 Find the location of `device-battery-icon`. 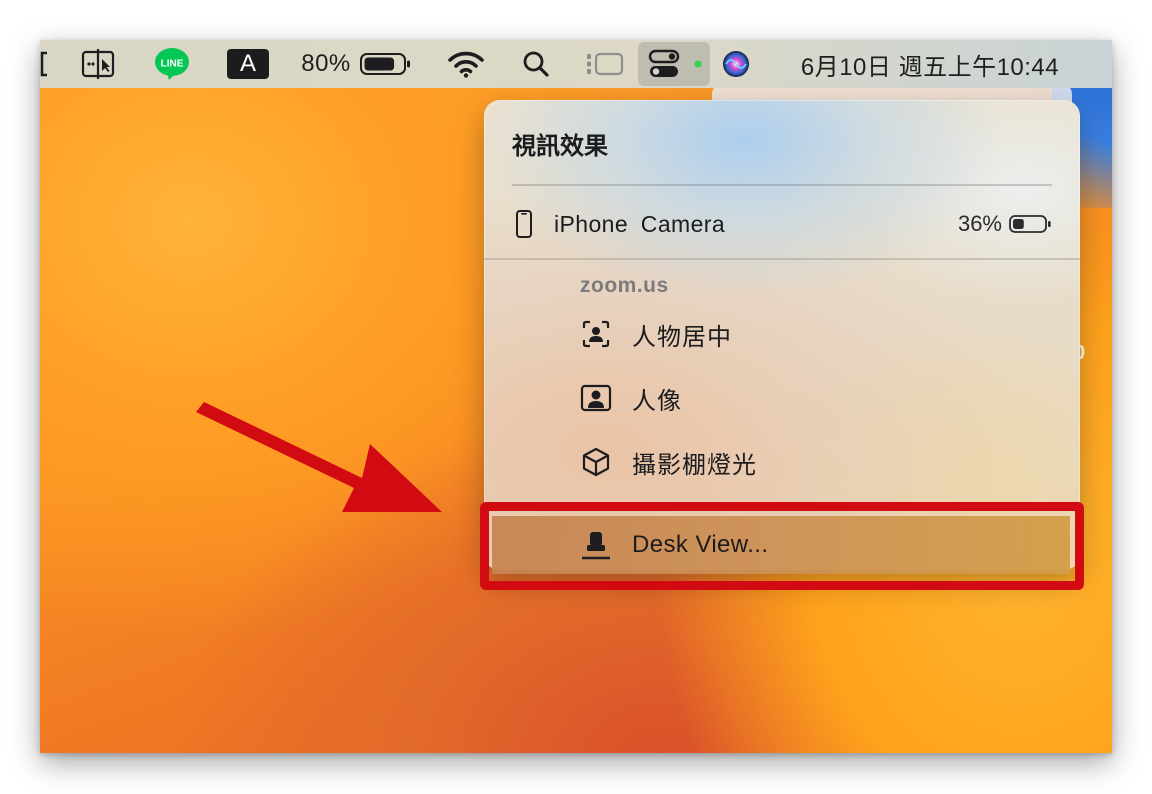

device-battery-icon is located at coordinates (1030, 224).